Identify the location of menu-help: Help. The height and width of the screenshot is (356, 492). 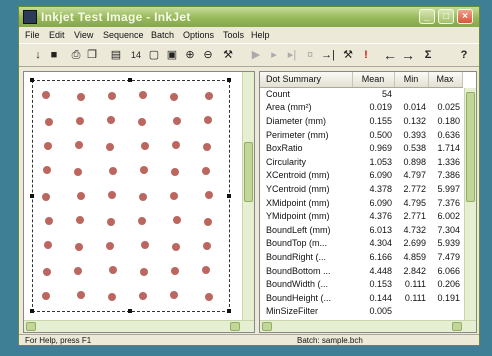
(260, 35).